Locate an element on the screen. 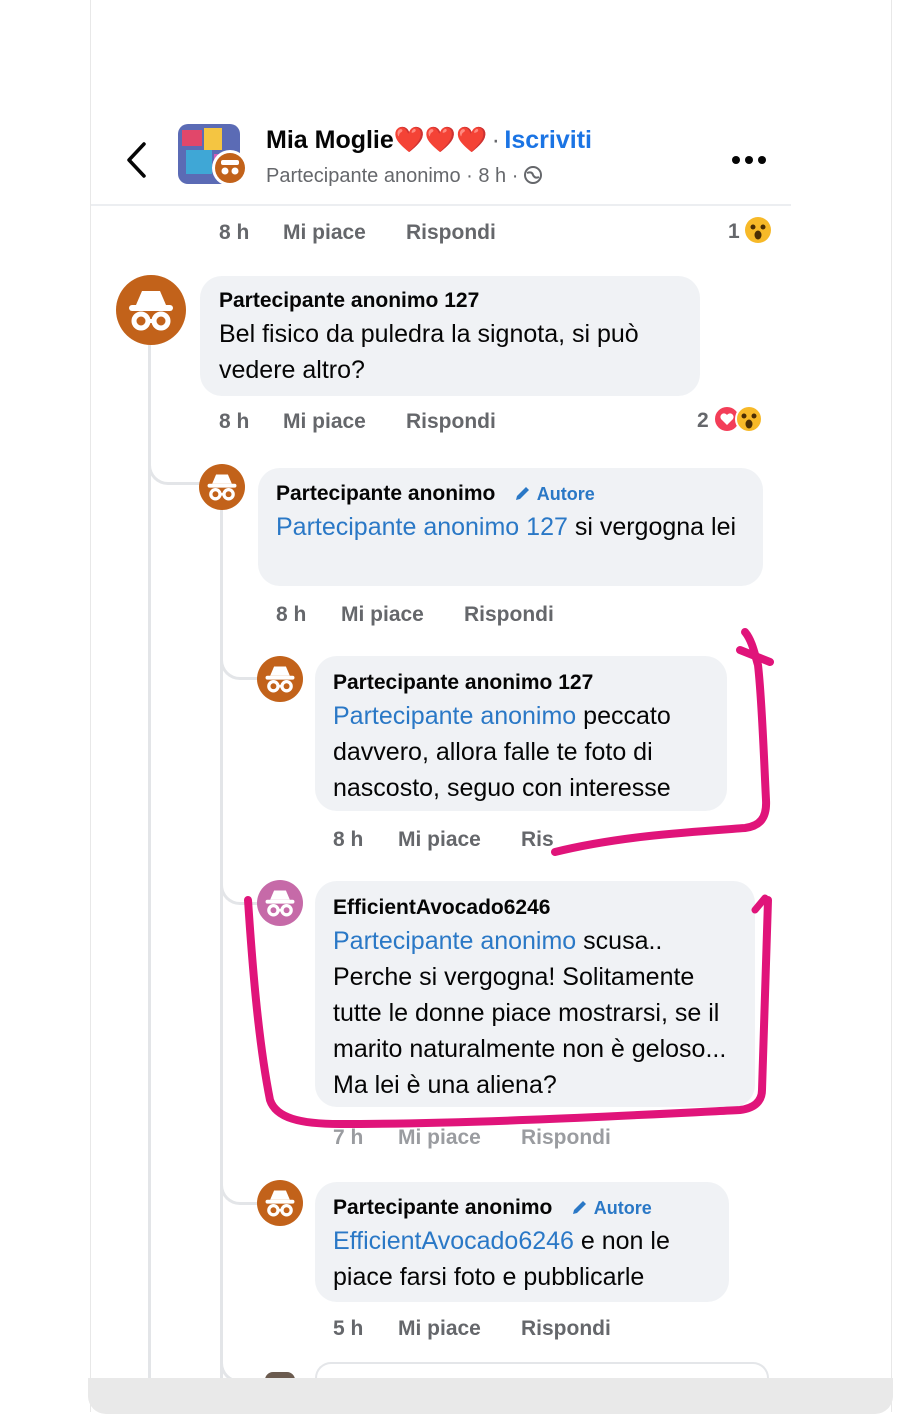 This screenshot has width=921, height=1414. bottom-bar is located at coordinates (490, 1396).